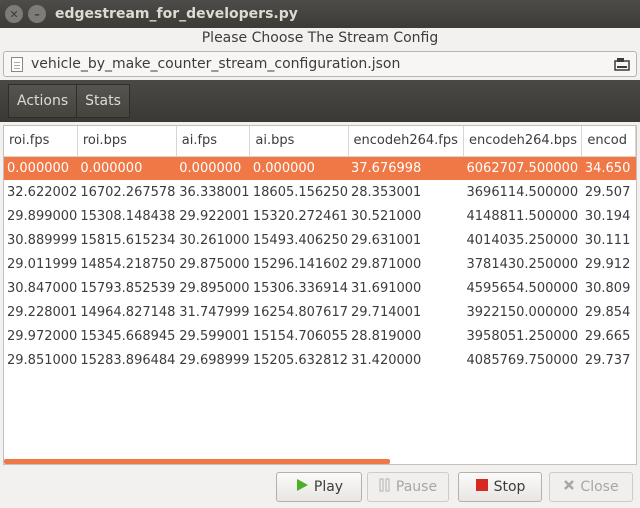  I want to click on table-cell: 15283.896484, so click(128, 360).